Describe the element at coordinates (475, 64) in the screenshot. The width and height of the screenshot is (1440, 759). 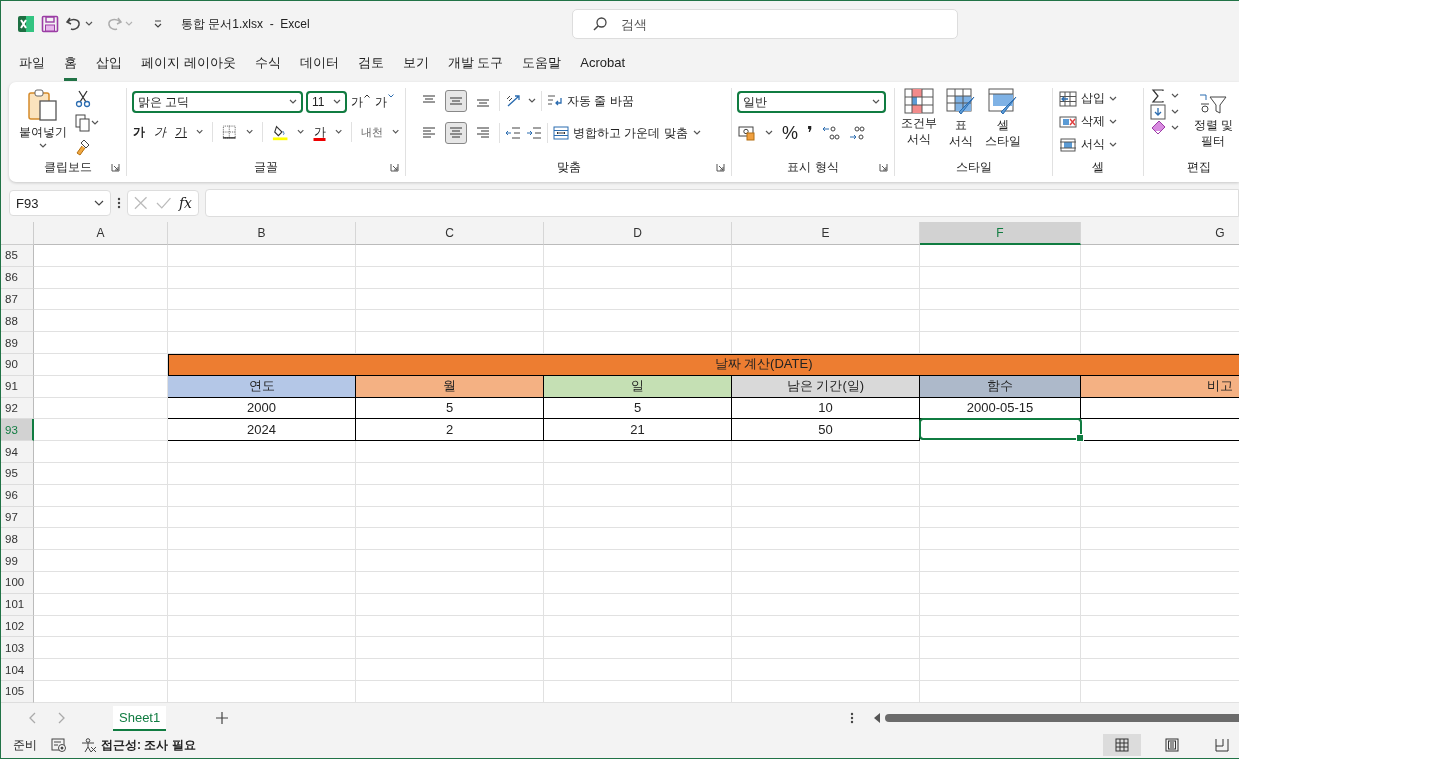
I see `ribbon-tab: 개발 도구` at that location.